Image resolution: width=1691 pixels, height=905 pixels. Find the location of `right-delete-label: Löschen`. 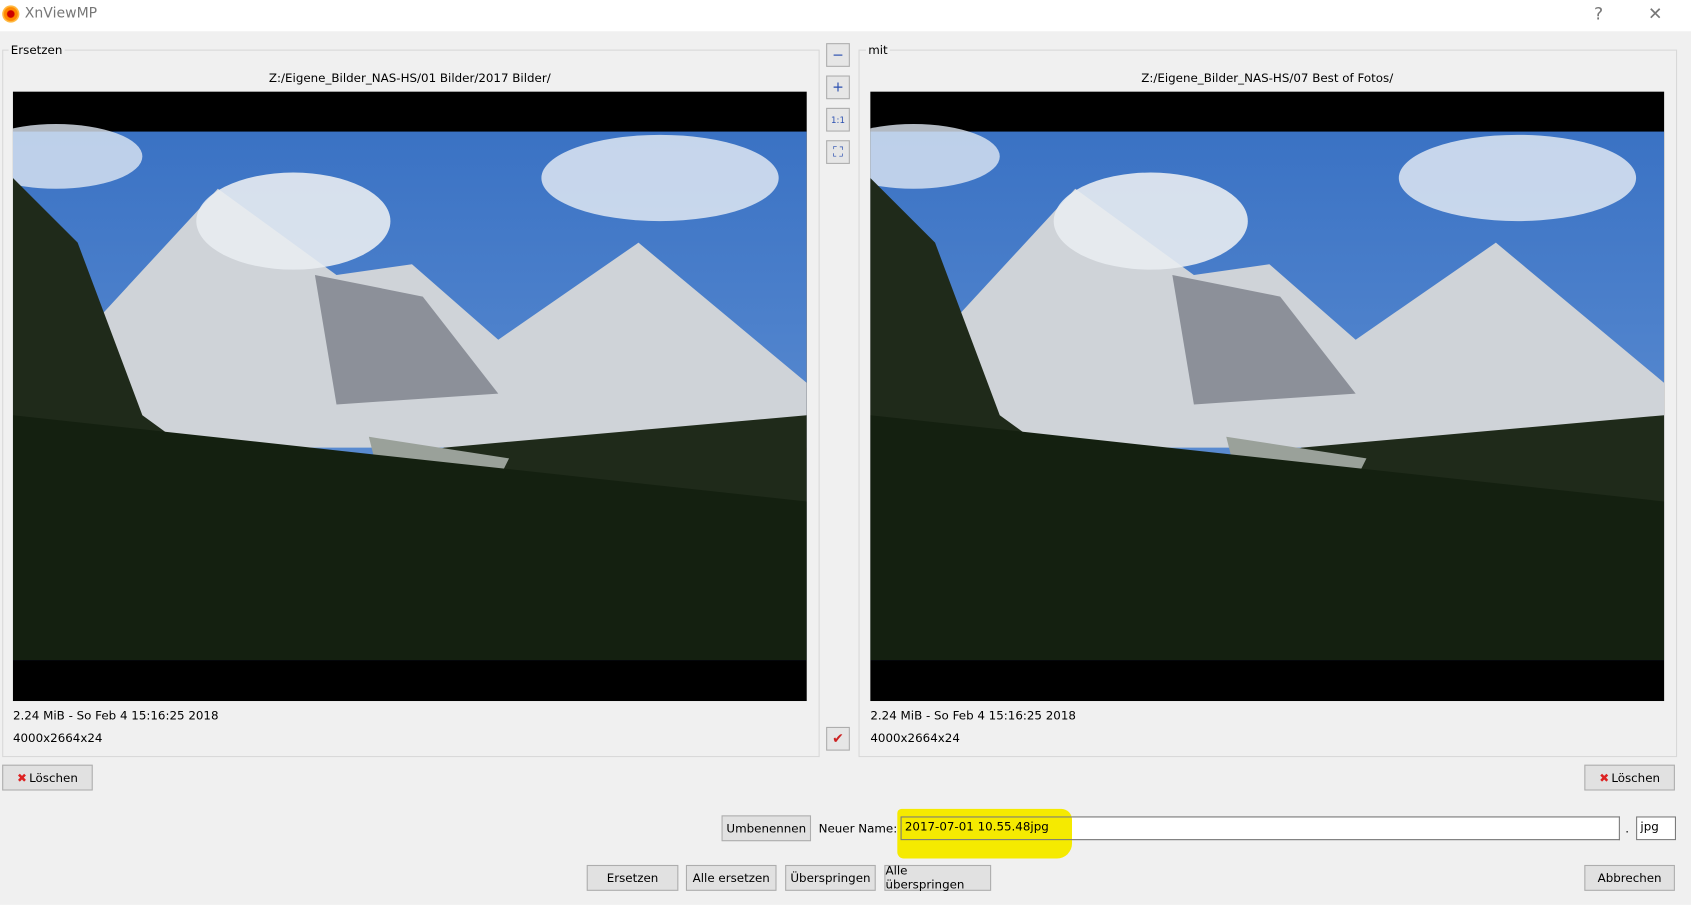

right-delete-label: Löschen is located at coordinates (1636, 777).